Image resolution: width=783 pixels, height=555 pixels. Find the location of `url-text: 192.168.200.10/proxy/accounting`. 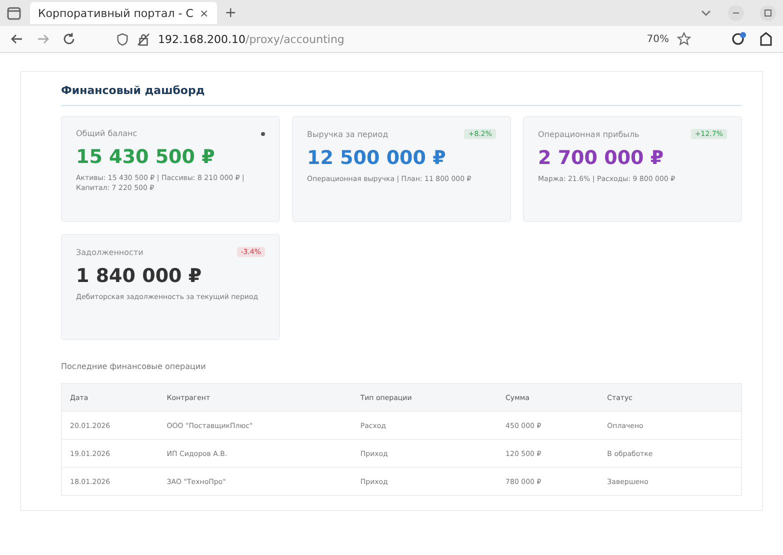

url-text: 192.168.200.10/proxy/accounting is located at coordinates (251, 39).